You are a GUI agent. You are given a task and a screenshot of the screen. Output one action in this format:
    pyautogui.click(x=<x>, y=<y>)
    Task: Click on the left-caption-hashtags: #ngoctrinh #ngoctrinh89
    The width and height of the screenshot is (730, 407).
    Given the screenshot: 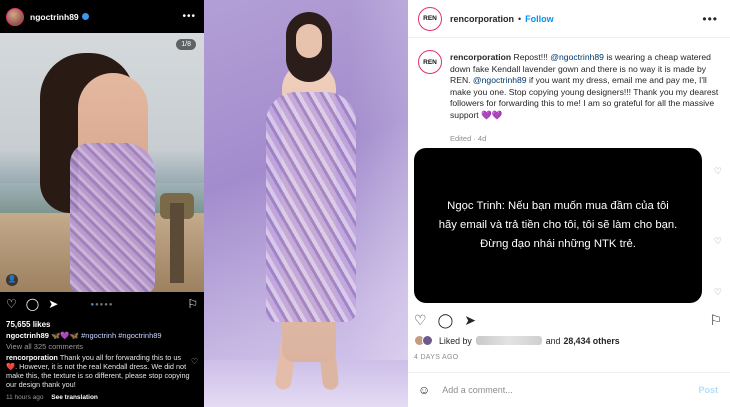 What is the action you would take?
    pyautogui.click(x=121, y=335)
    